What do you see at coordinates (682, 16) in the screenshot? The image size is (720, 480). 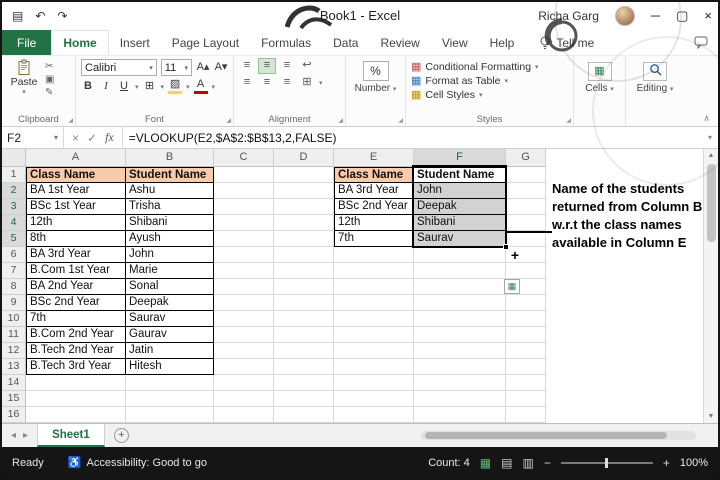 I see `maximize-icon: ▢` at bounding box center [682, 16].